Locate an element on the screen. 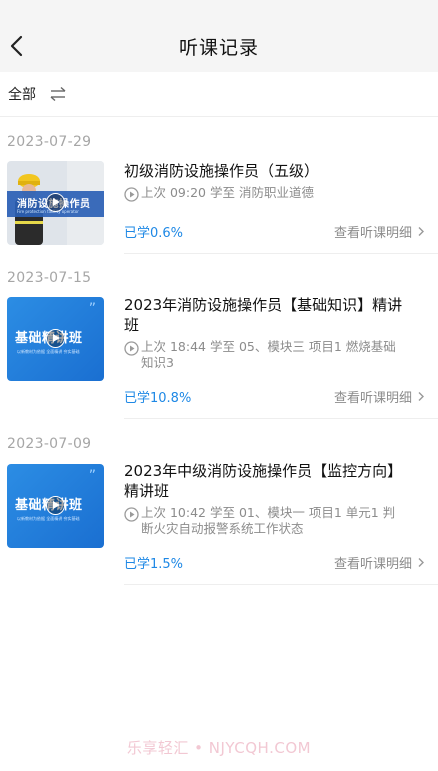 This screenshot has height=771, width=438. progress-text: 已学1.5% is located at coordinates (154, 564).